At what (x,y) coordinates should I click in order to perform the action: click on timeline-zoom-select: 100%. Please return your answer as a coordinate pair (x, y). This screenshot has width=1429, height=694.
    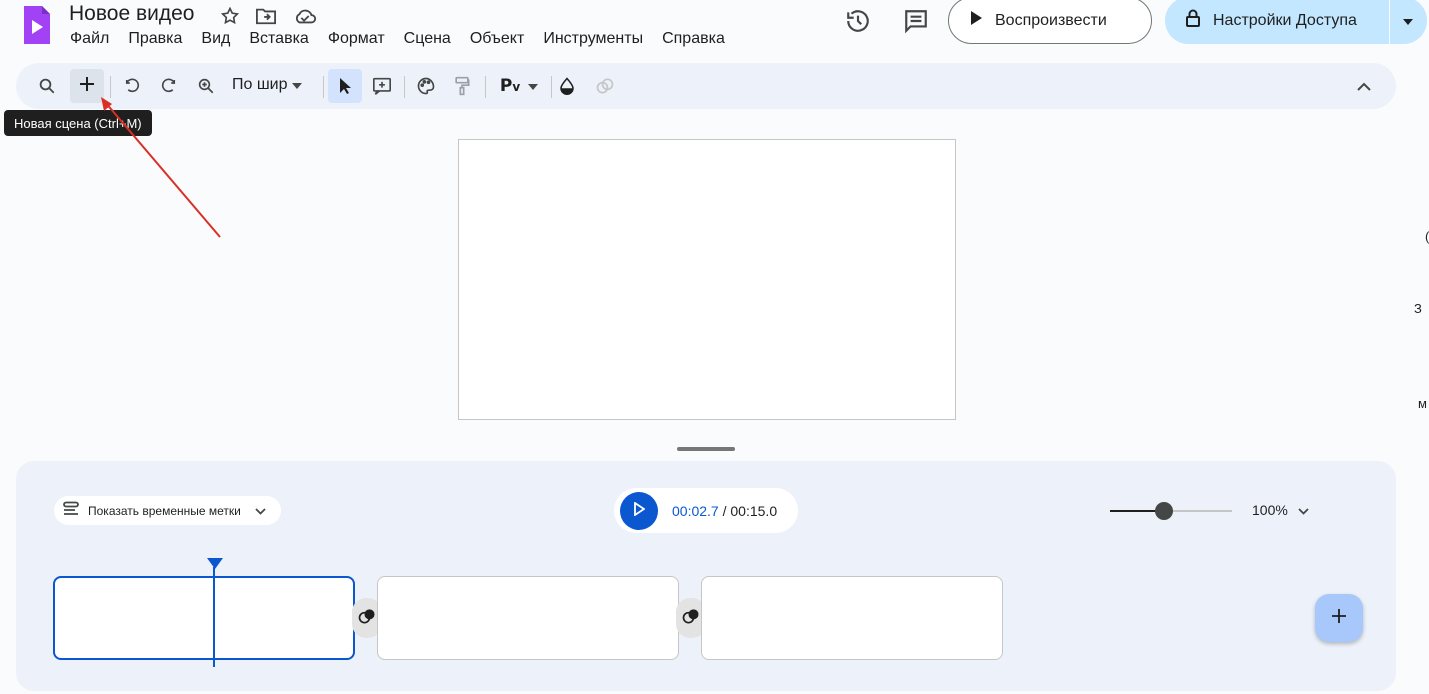
    Looking at the image, I should click on (1280, 510).